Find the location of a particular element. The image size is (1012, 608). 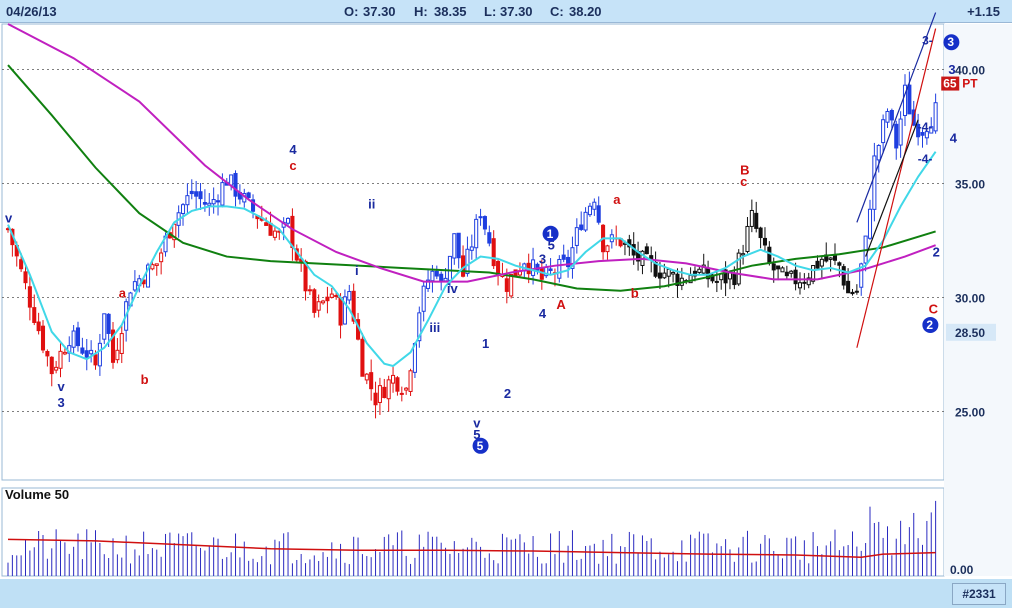

y-tick-label: 30.00 is located at coordinates (970, 299).